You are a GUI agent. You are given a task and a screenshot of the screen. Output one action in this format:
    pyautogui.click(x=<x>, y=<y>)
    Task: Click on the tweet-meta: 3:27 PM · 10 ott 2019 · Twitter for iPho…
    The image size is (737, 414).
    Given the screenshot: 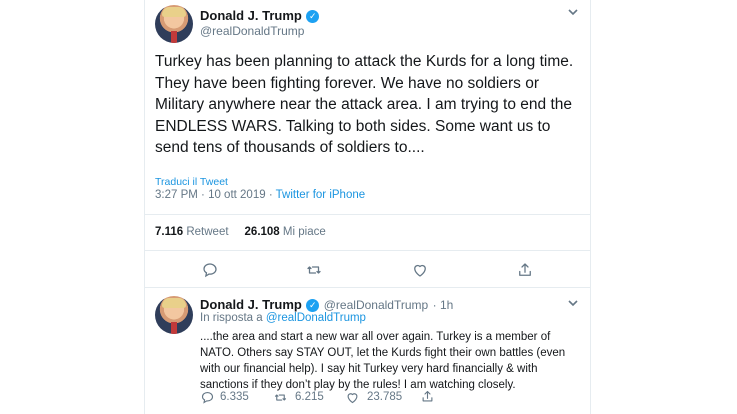 What is the action you would take?
    pyautogui.click(x=260, y=195)
    